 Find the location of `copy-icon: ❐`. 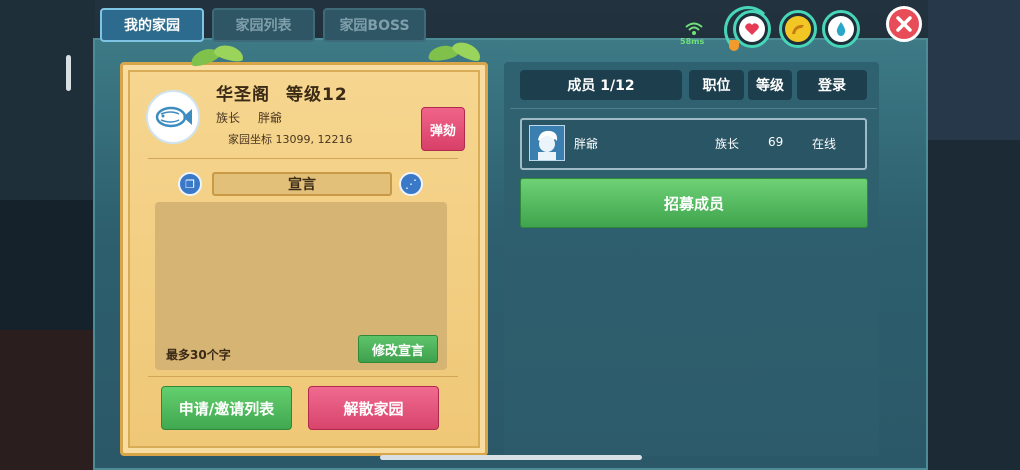

copy-icon: ❐ is located at coordinates (190, 184).